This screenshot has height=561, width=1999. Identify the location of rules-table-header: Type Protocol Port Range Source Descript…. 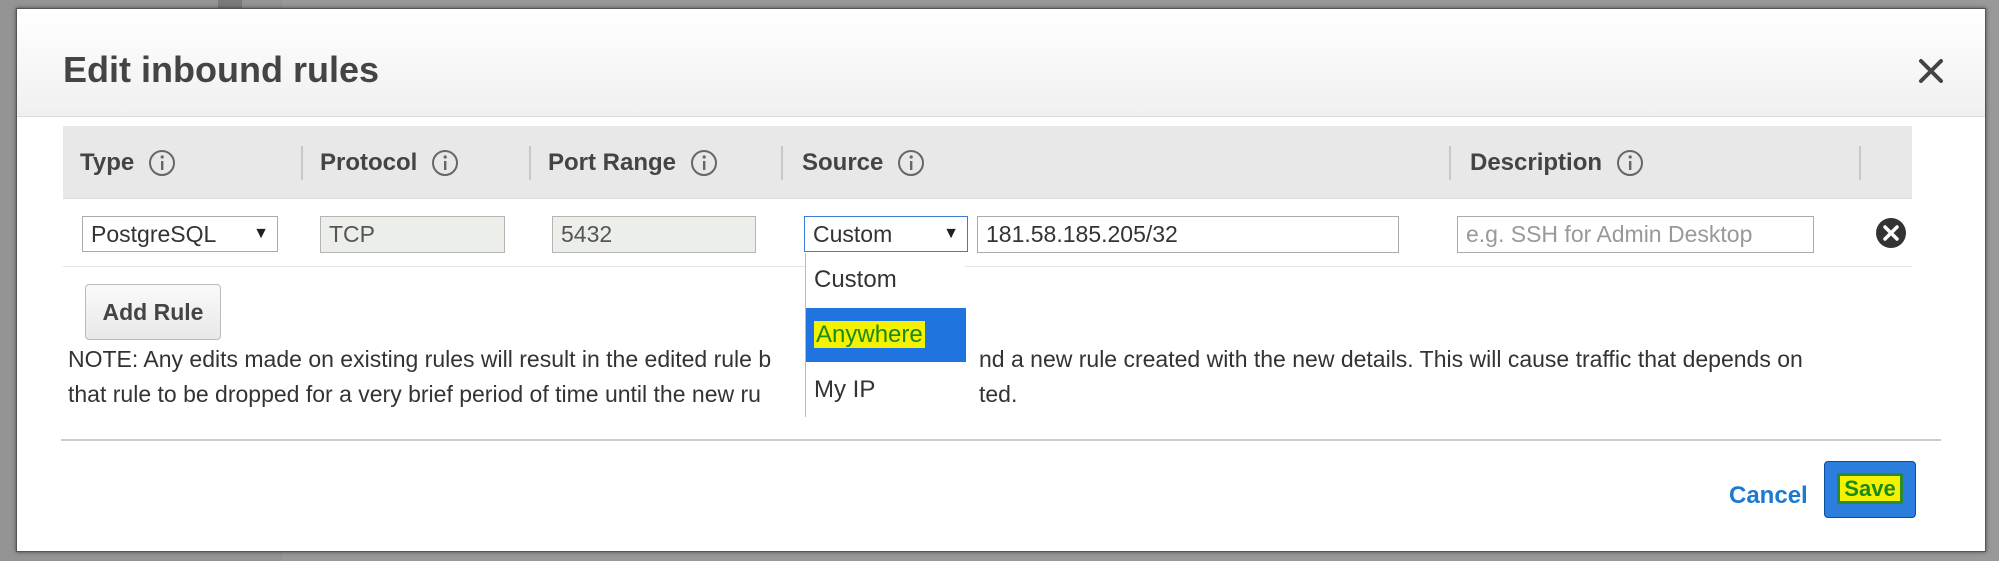
(987, 162).